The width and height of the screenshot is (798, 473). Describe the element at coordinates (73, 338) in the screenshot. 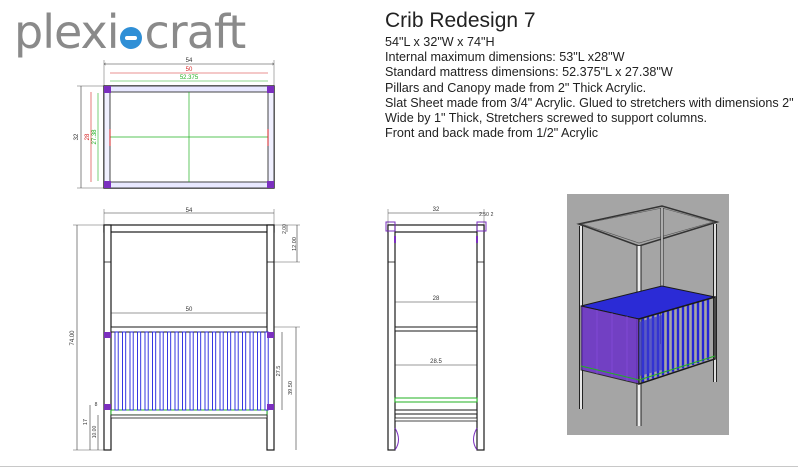

I see `front-height-dim: 74.00` at that location.